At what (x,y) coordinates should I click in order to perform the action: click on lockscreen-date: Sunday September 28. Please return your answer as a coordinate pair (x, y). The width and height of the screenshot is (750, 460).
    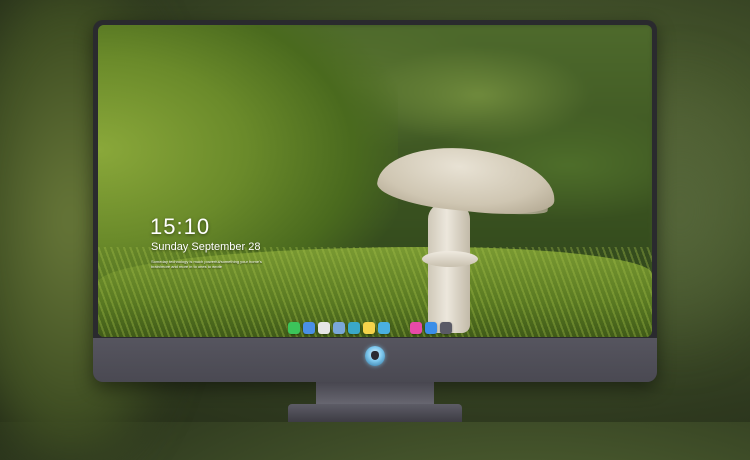
    Looking at the image, I should click on (206, 247).